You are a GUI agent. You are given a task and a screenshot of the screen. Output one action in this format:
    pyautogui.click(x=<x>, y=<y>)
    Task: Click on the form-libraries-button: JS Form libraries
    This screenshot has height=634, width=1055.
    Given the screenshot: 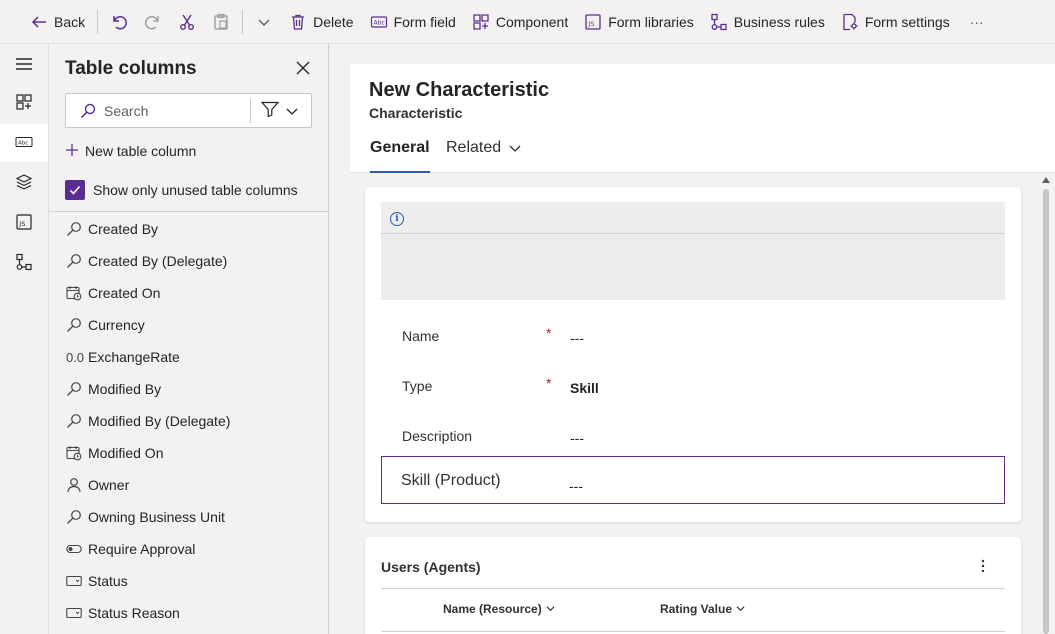 What is the action you would take?
    pyautogui.click(x=639, y=22)
    